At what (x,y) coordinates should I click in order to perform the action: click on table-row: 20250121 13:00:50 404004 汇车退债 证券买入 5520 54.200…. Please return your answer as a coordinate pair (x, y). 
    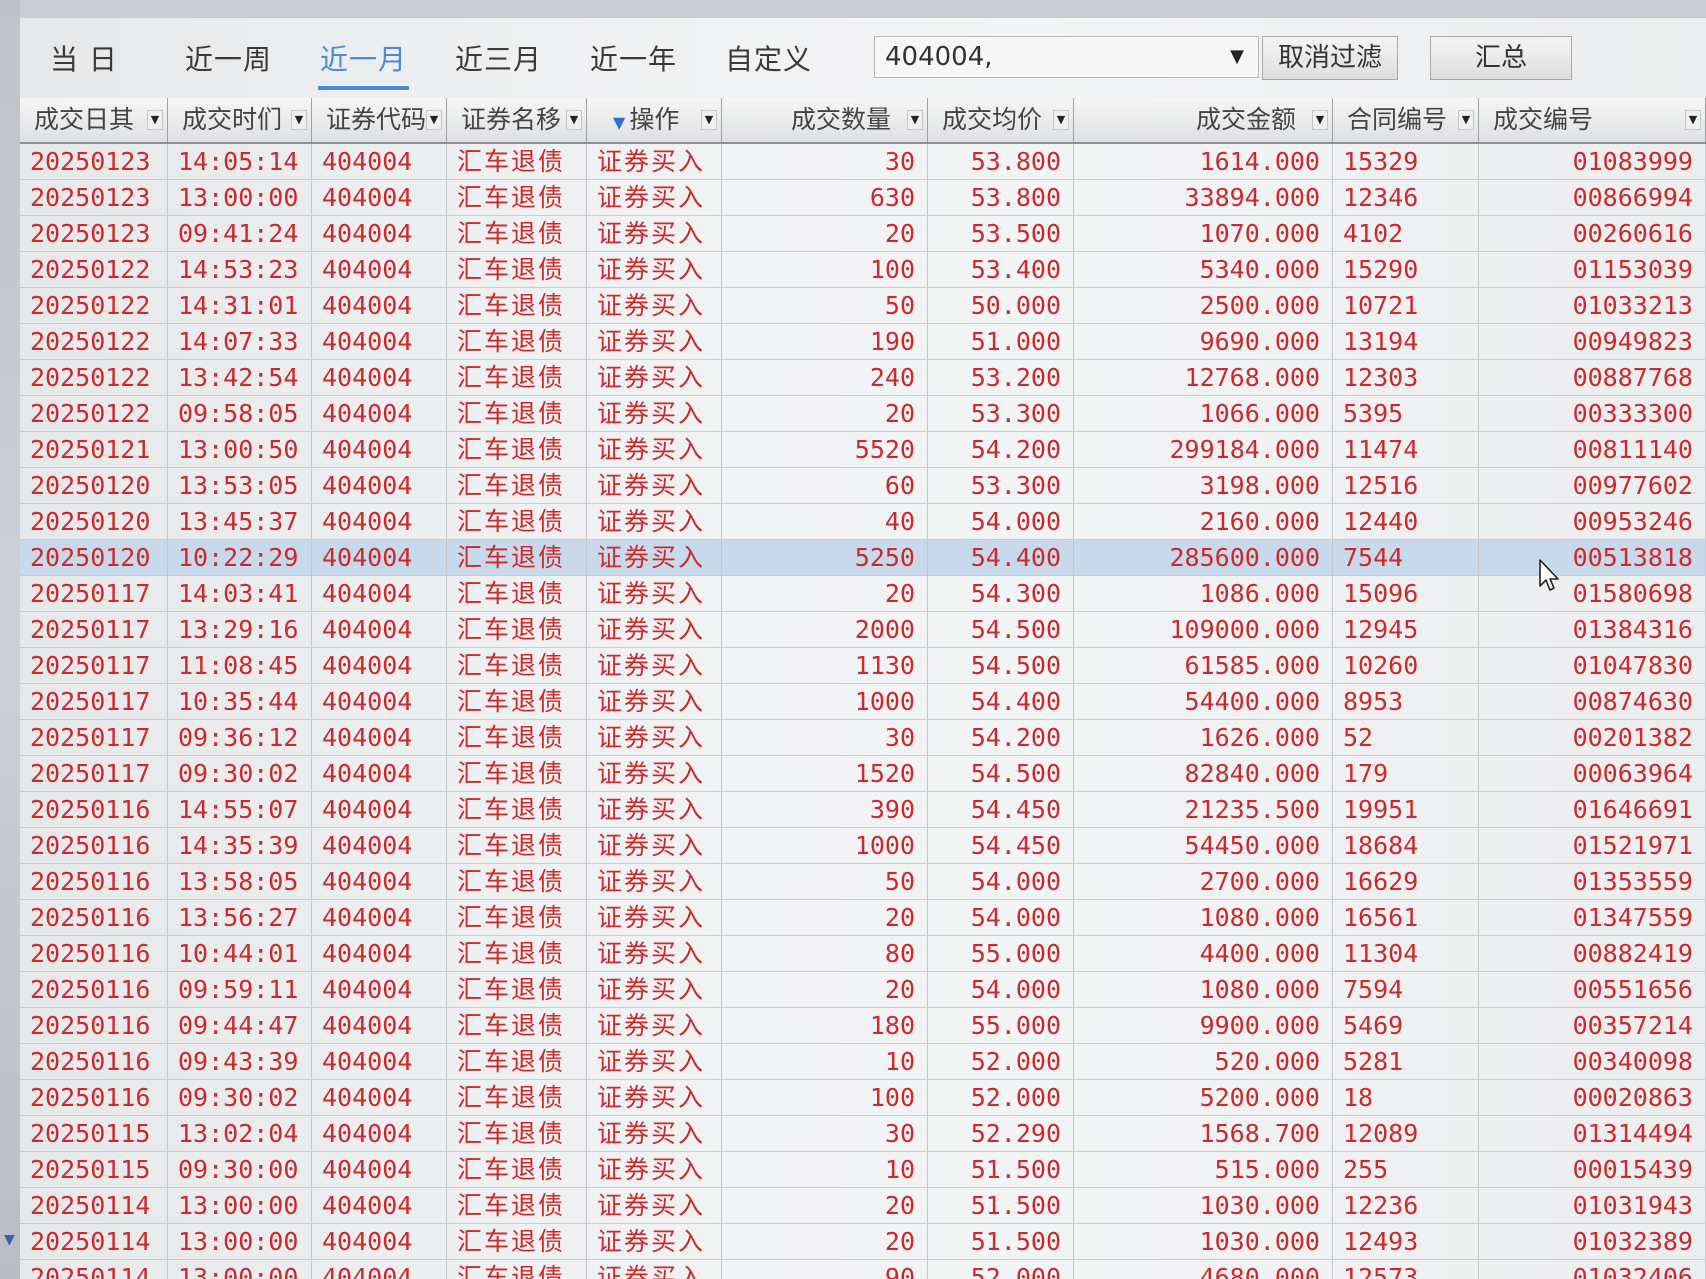
    Looking at the image, I should click on (863, 450).